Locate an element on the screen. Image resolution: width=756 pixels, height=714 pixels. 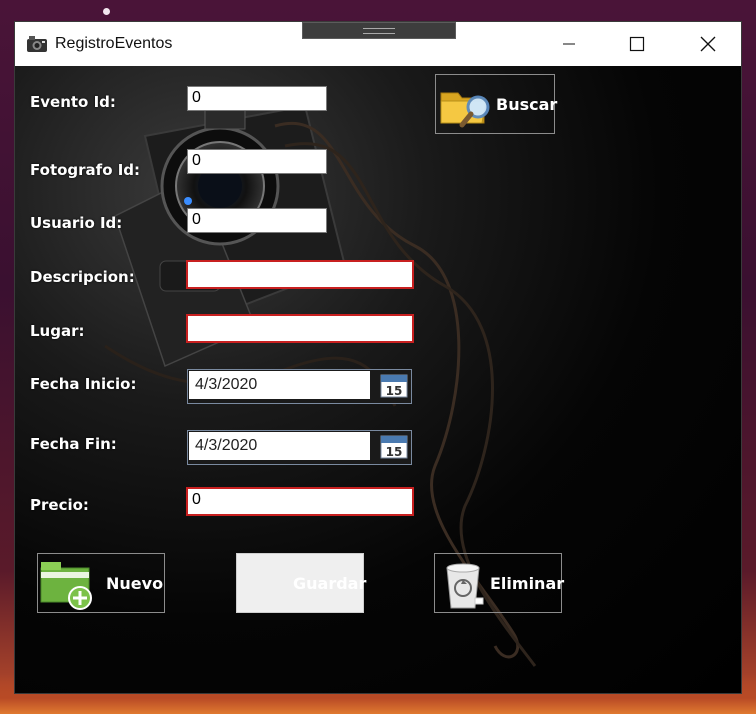
drag-handle is located at coordinates (379, 30).